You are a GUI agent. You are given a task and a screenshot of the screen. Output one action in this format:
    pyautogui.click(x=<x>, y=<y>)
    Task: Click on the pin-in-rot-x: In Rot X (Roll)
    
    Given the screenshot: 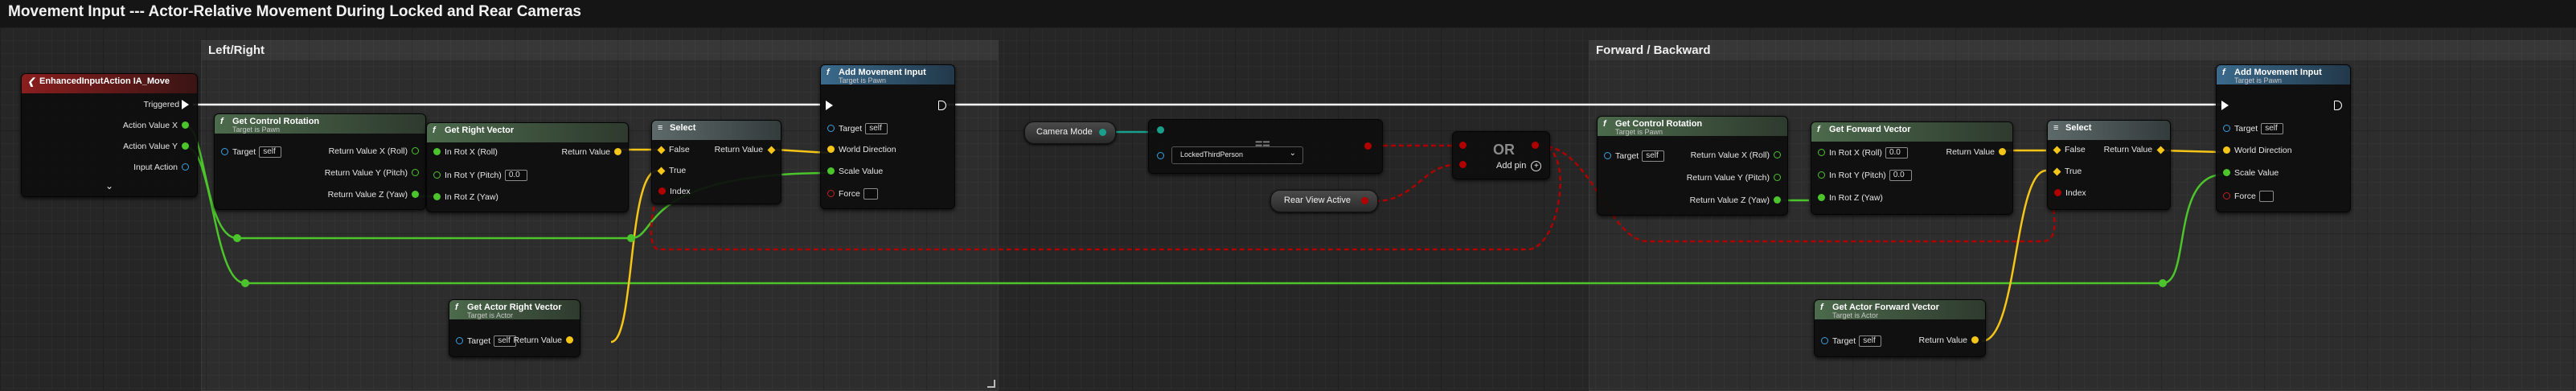 What is the action you would take?
    pyautogui.click(x=466, y=152)
    